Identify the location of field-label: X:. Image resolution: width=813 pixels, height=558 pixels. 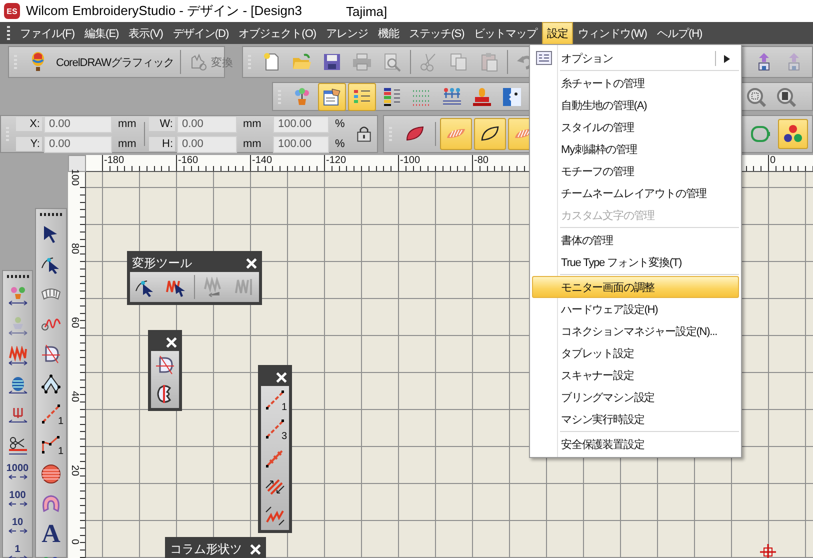
(29, 124).